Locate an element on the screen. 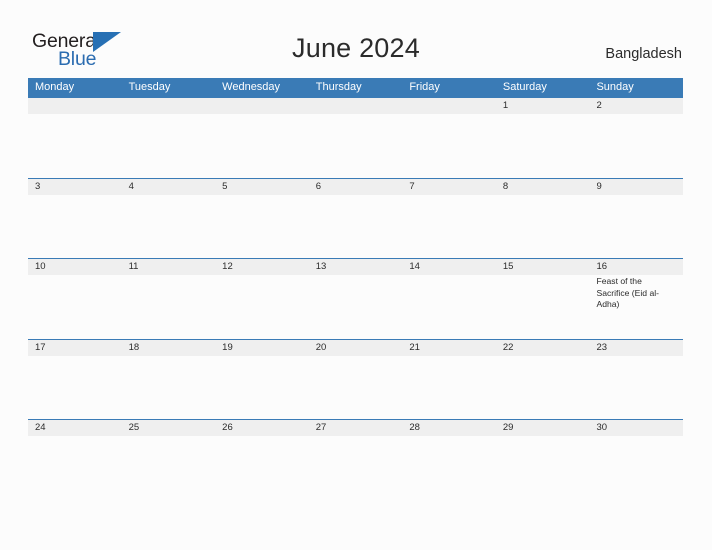 The height and width of the screenshot is (550, 712). day-number: 8 is located at coordinates (543, 187).